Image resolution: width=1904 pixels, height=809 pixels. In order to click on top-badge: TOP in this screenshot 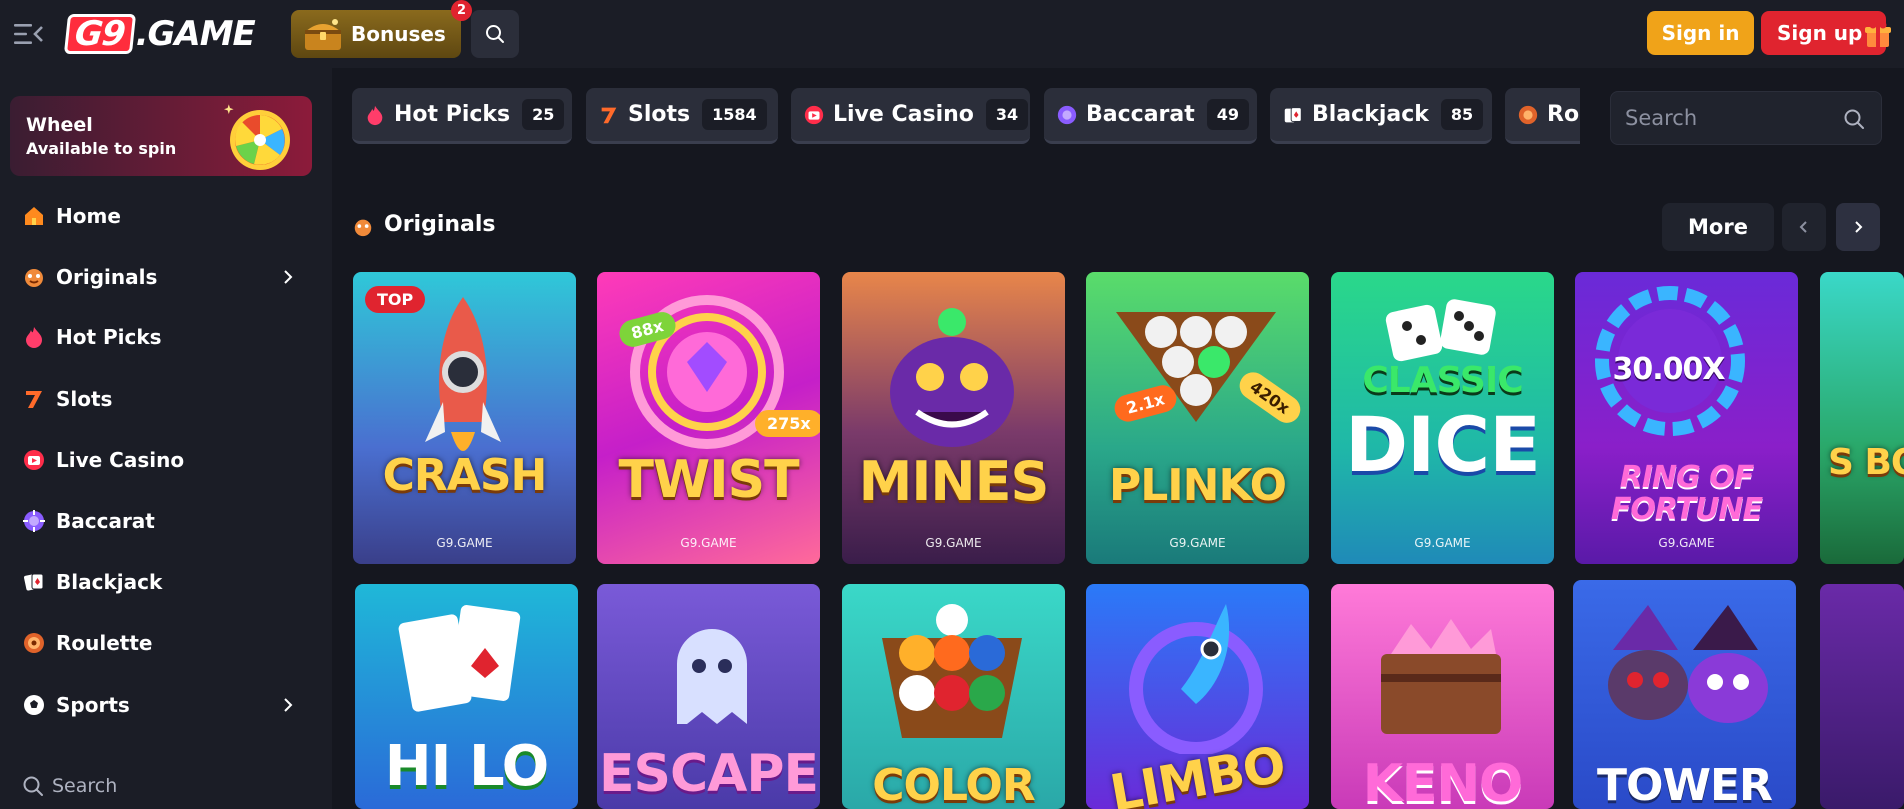, I will do `click(395, 299)`.